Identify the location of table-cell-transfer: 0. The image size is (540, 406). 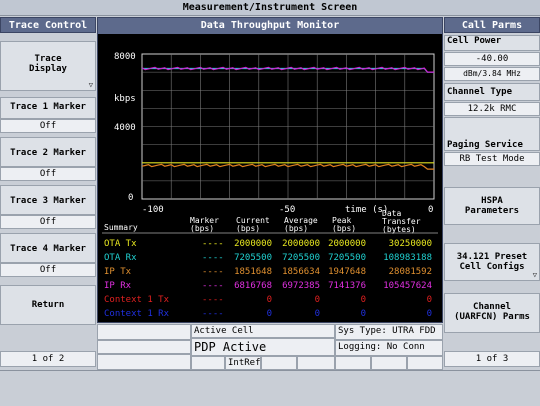
(429, 314).